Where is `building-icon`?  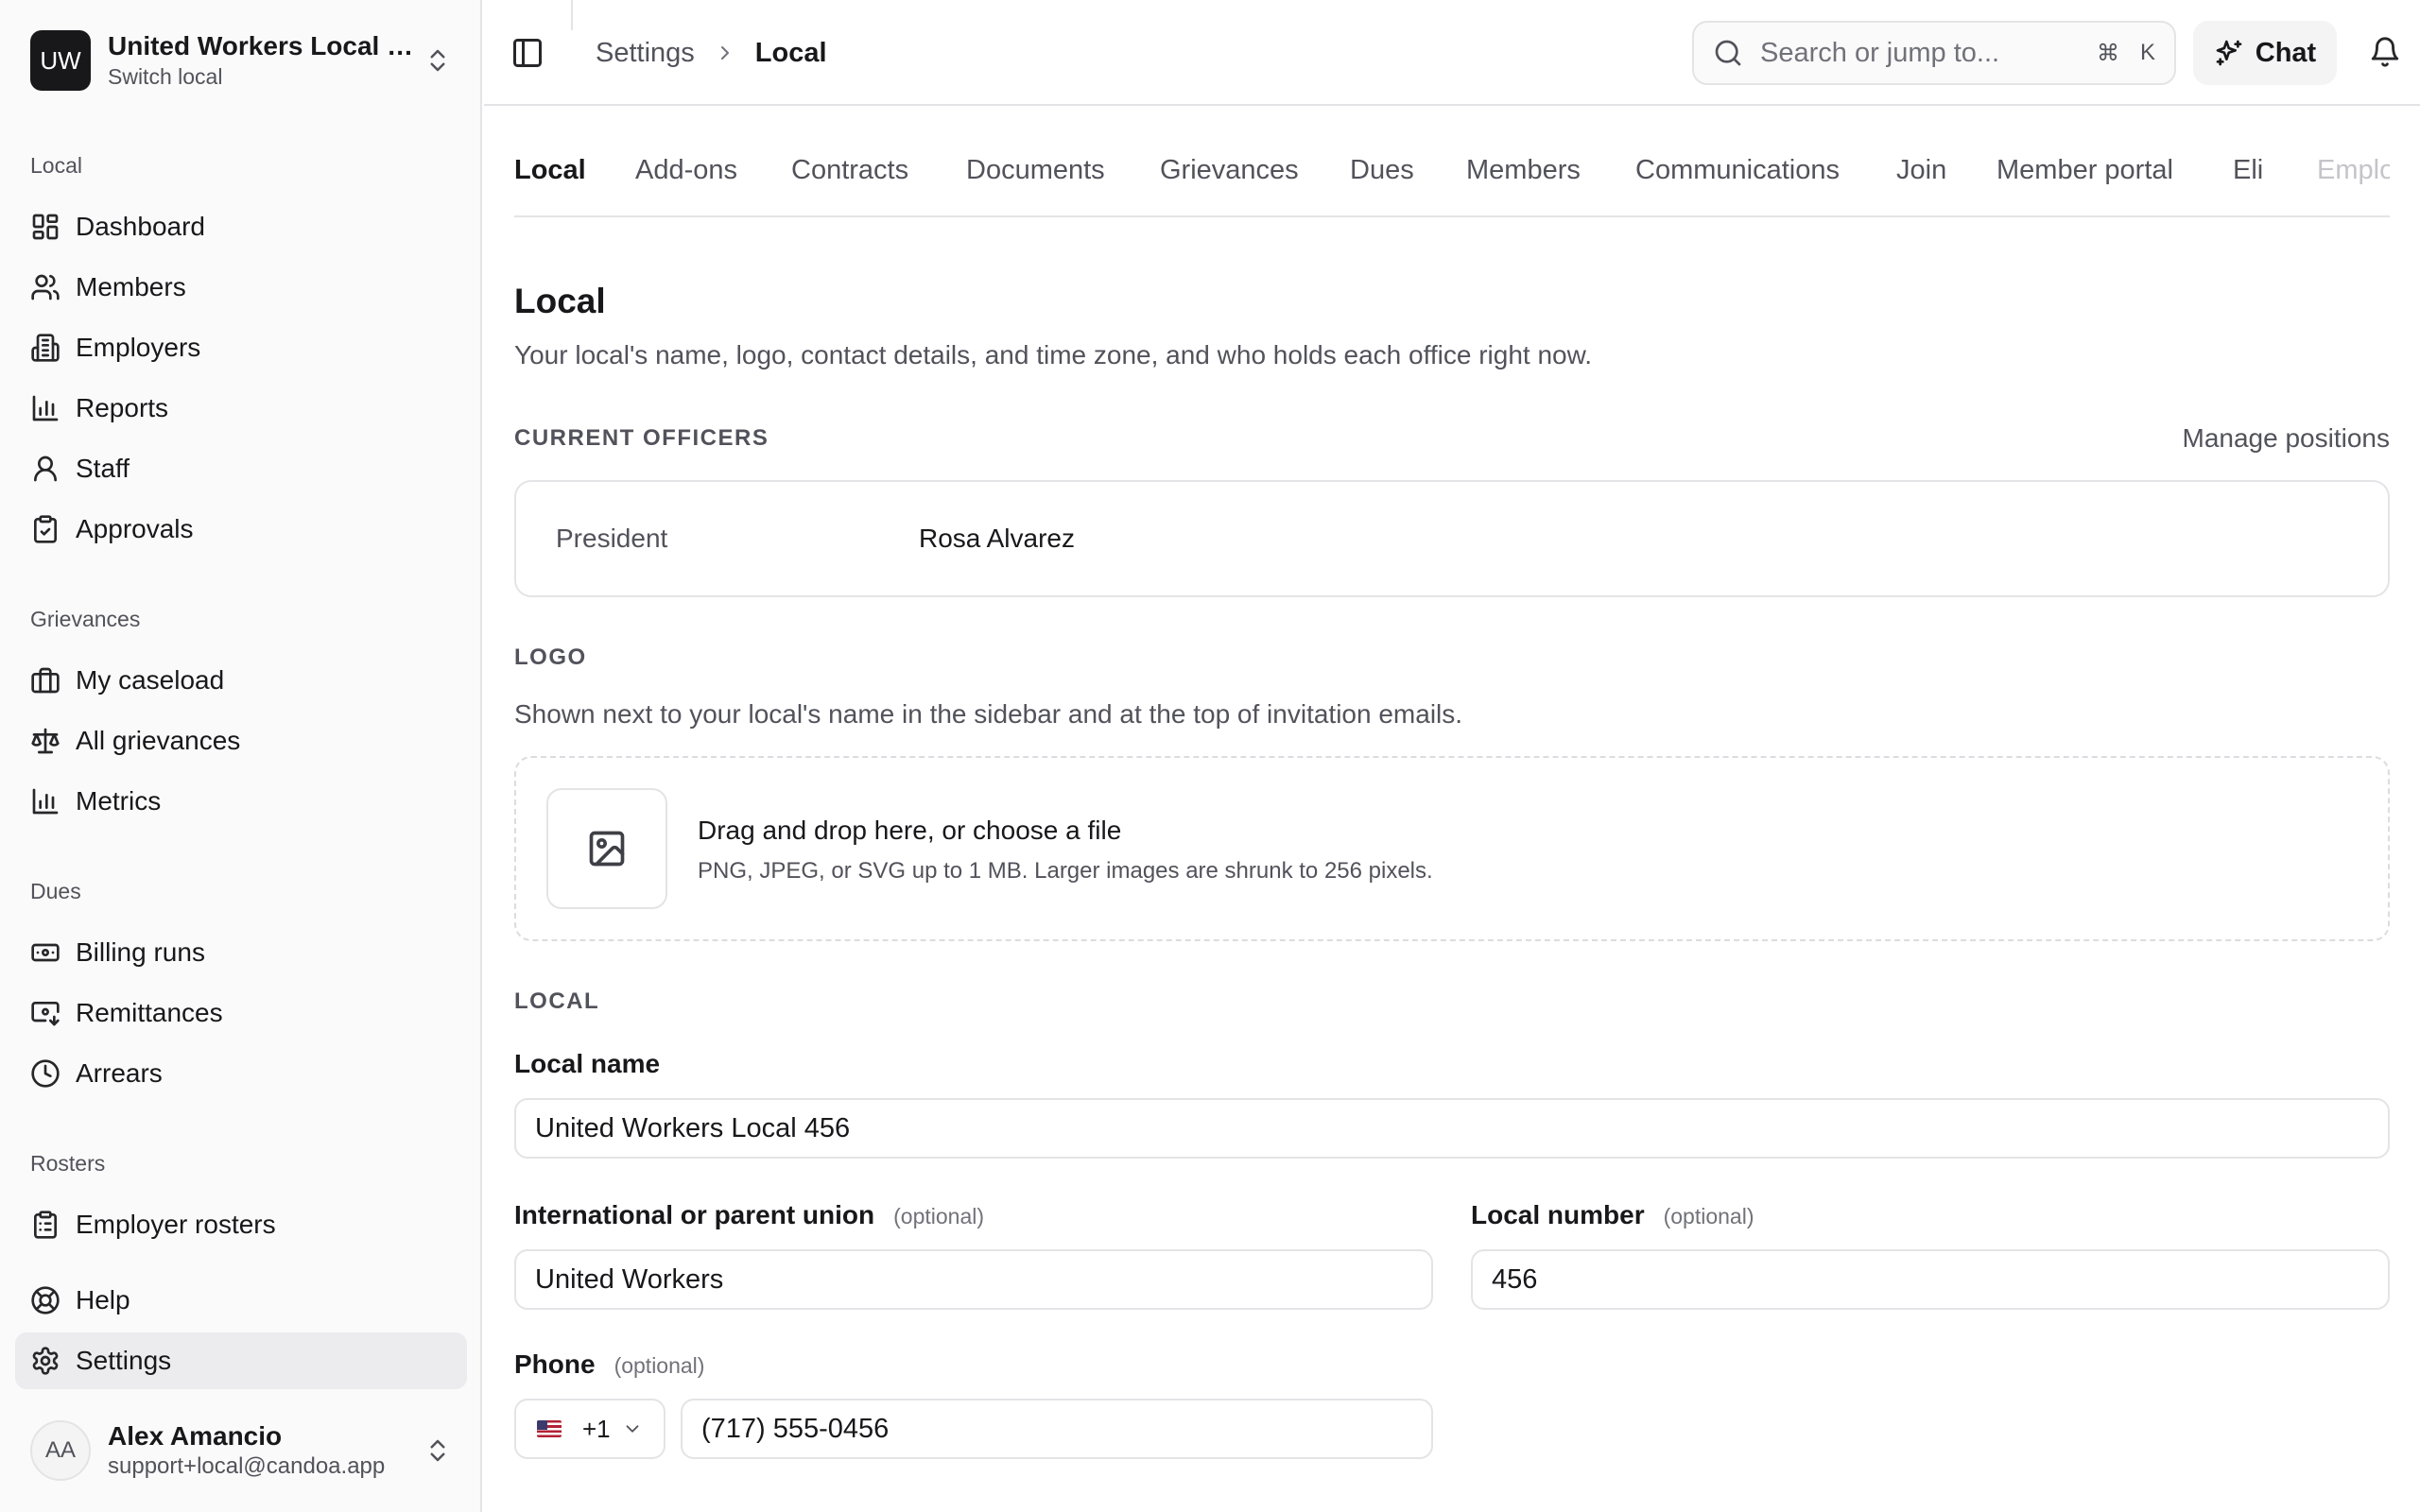 building-icon is located at coordinates (45, 348).